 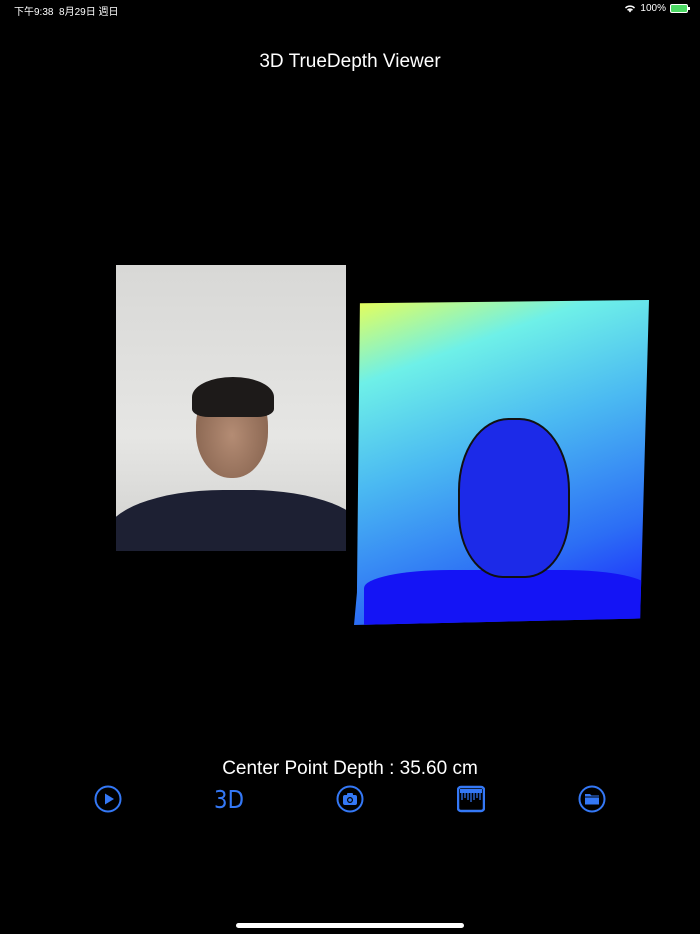 I want to click on camera-icon, so click(x=350, y=799).